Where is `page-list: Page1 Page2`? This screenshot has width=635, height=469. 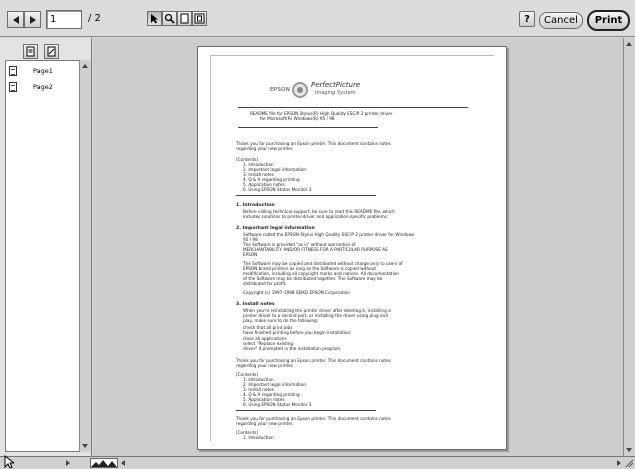 page-list: Page1 Page2 is located at coordinates (42, 256).